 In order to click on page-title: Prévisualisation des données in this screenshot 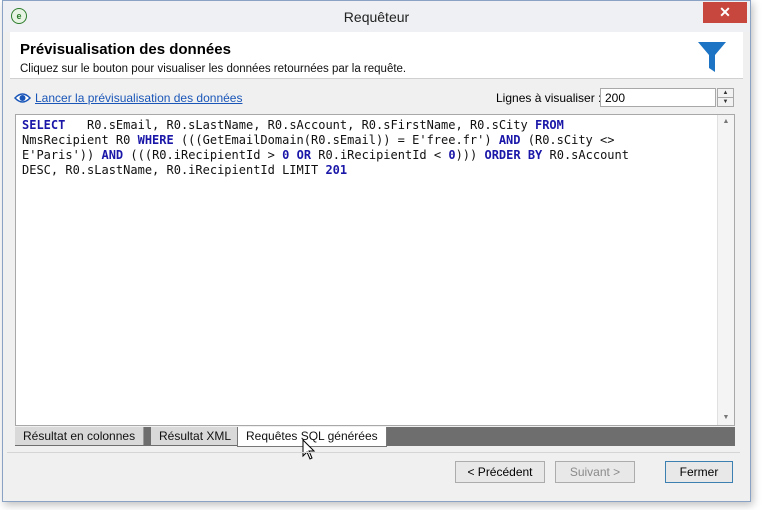, I will do `click(125, 49)`.